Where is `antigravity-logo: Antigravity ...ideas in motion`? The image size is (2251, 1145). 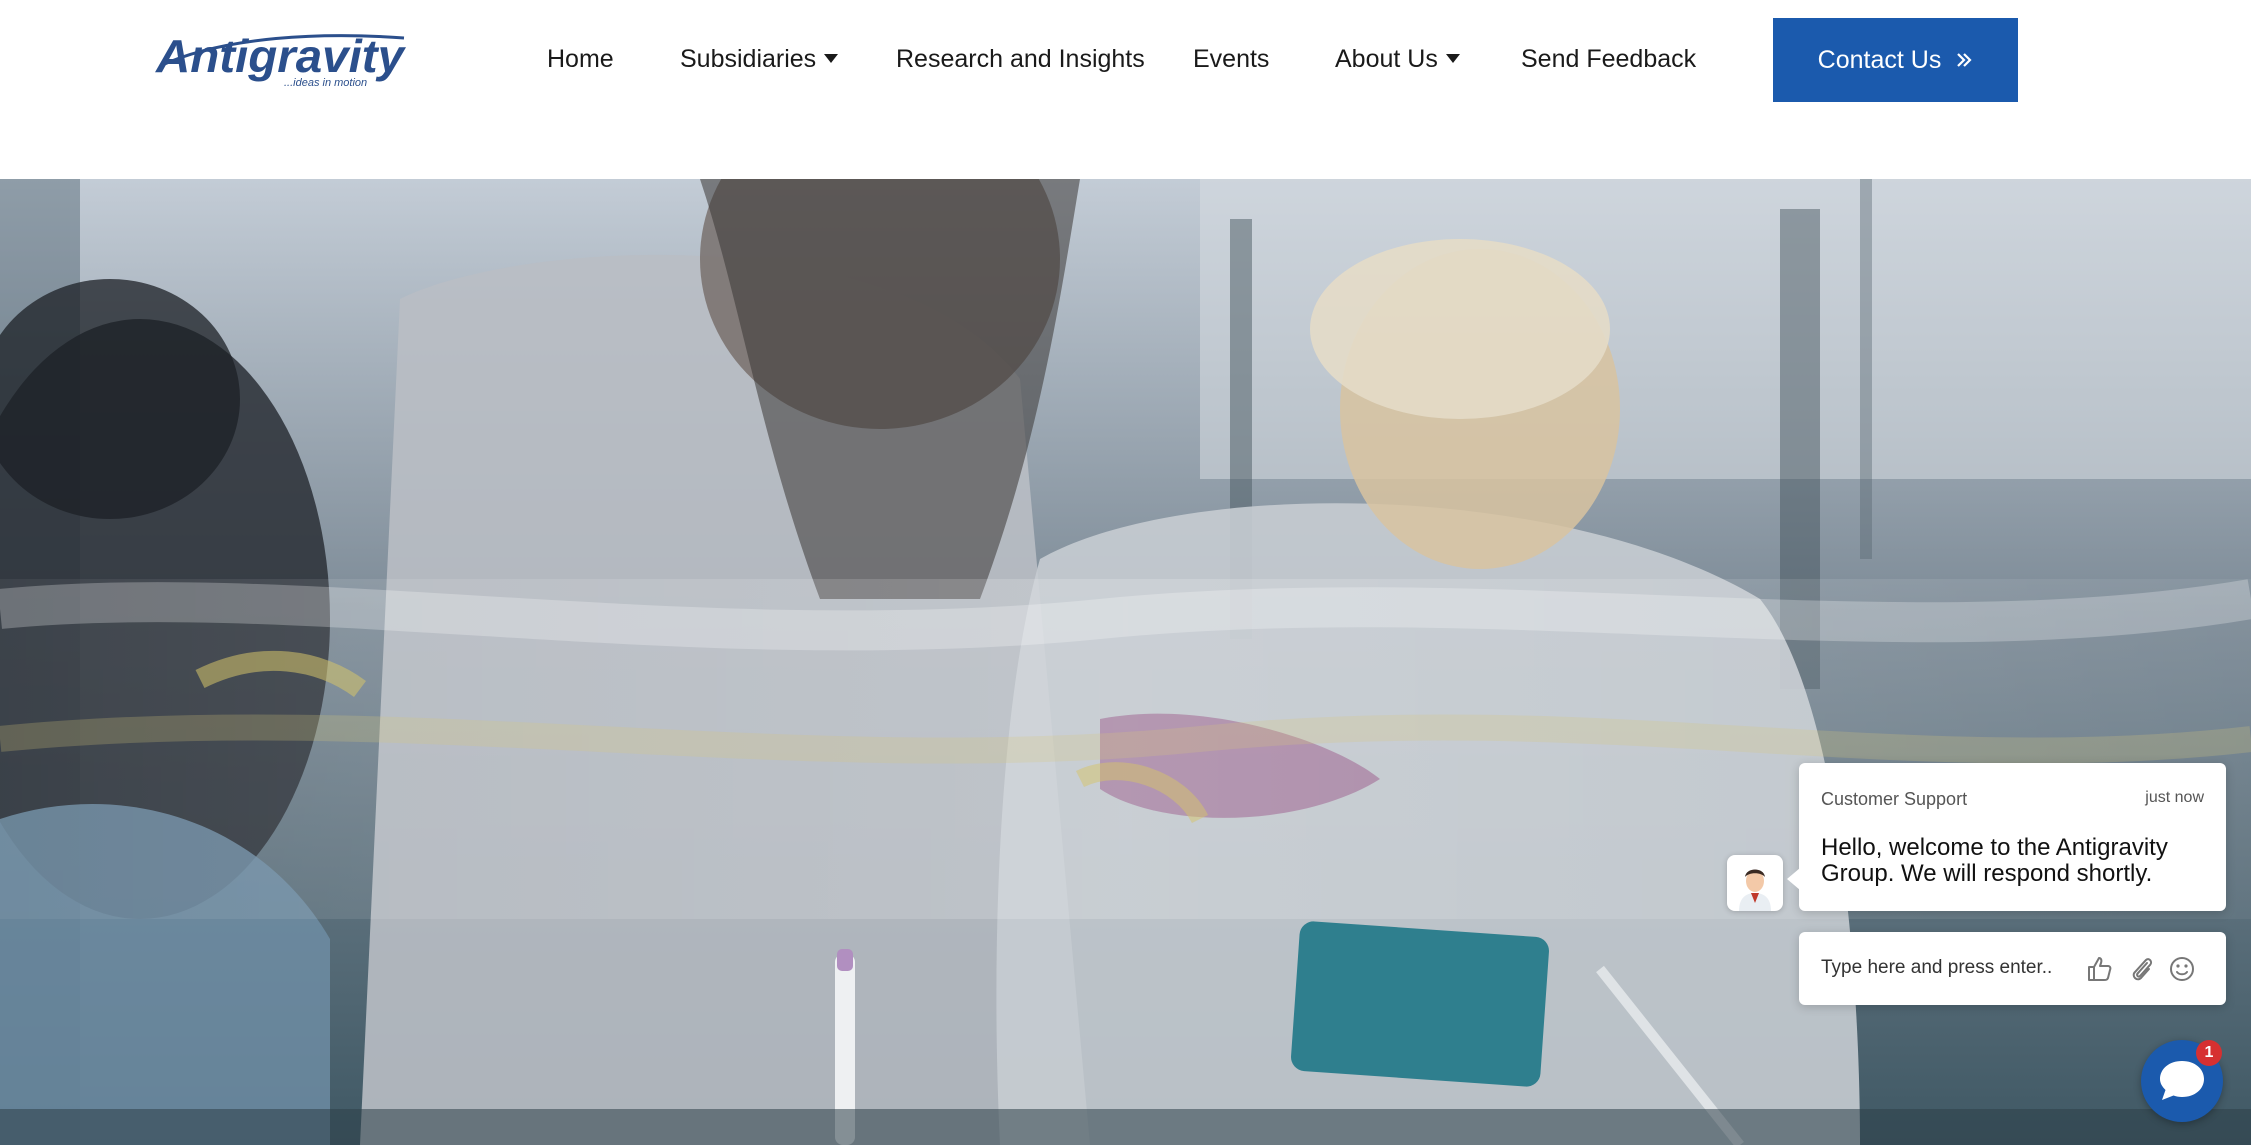 antigravity-logo: Antigravity ...ideas in motion is located at coordinates (281, 59).